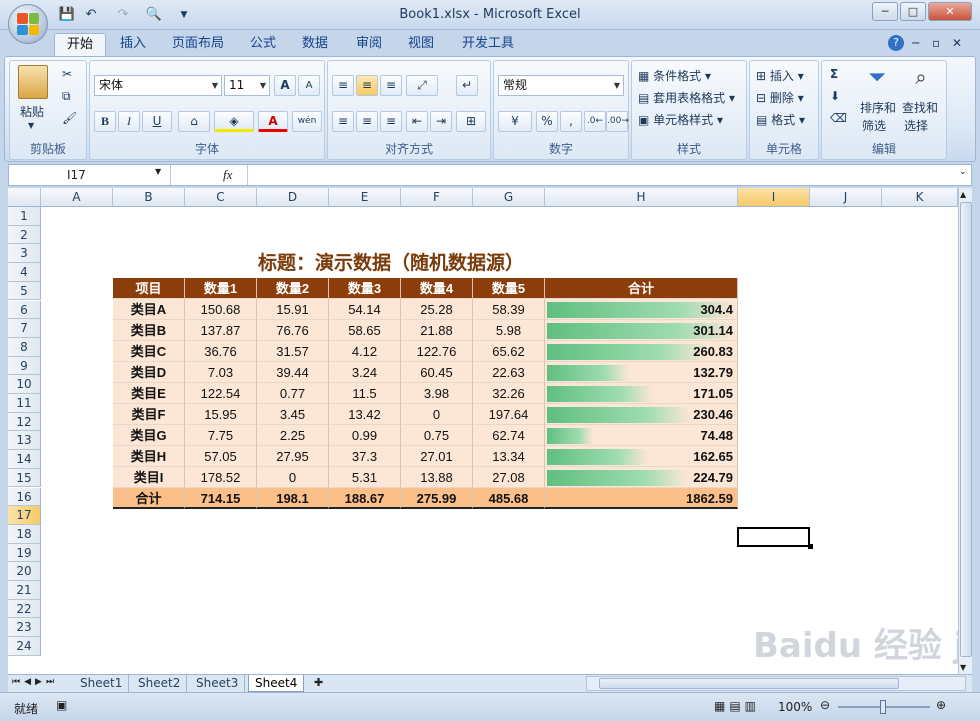 The image size is (980, 721). What do you see at coordinates (846, 197) in the screenshot?
I see `column-header-j: J` at bounding box center [846, 197].